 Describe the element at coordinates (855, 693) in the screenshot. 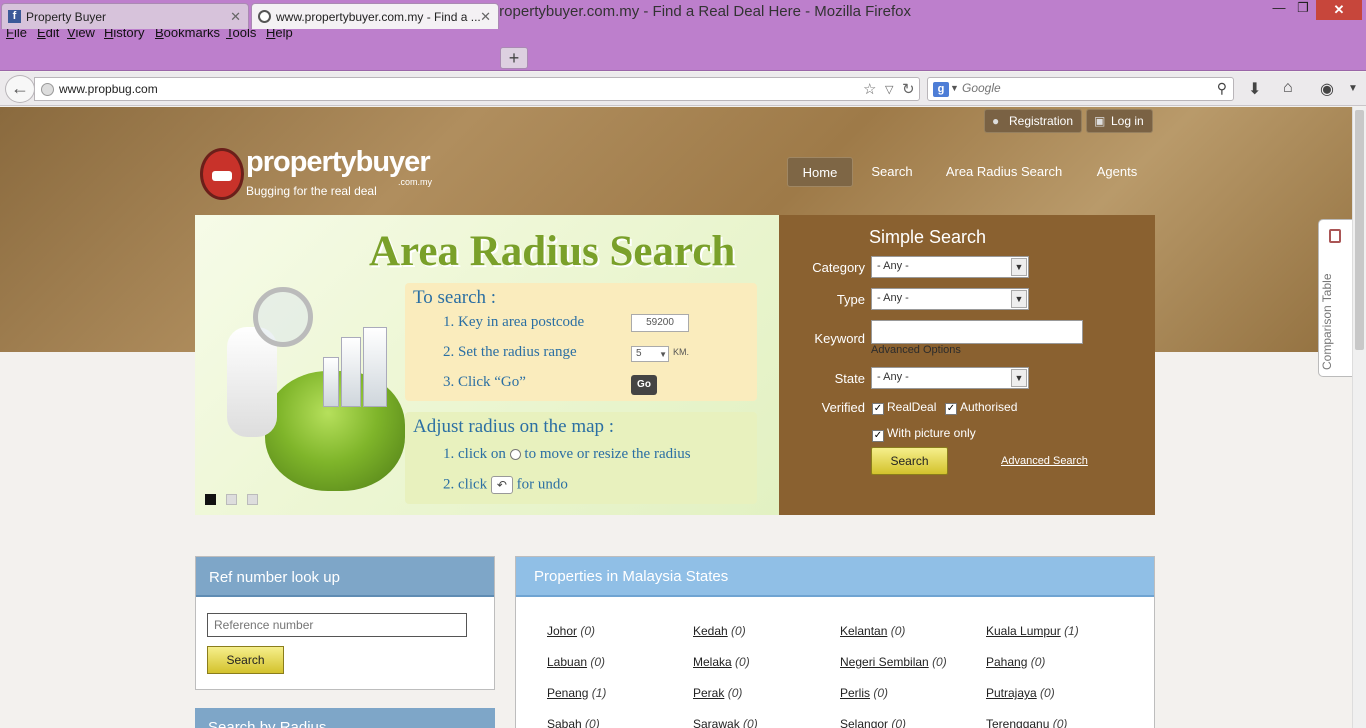

I see `state-link: Perlis` at that location.